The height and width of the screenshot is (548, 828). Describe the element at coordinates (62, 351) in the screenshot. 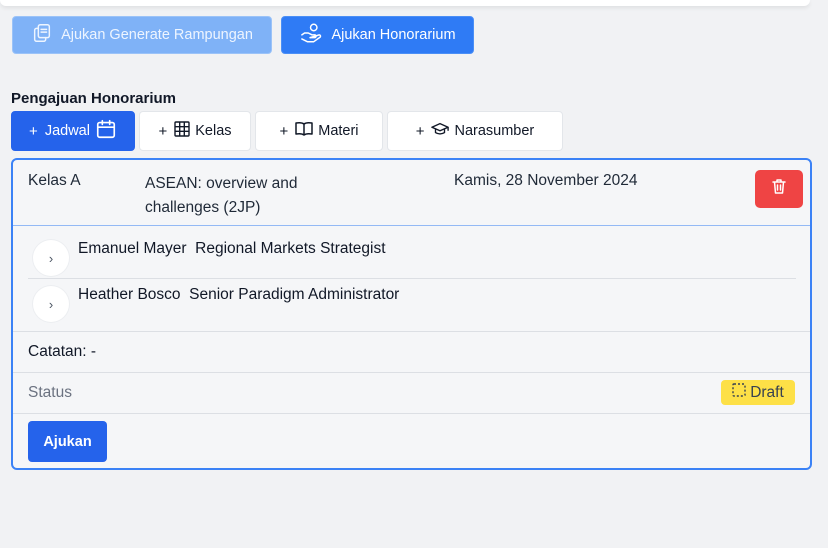

I see `catatan-text: Catatan: -` at that location.